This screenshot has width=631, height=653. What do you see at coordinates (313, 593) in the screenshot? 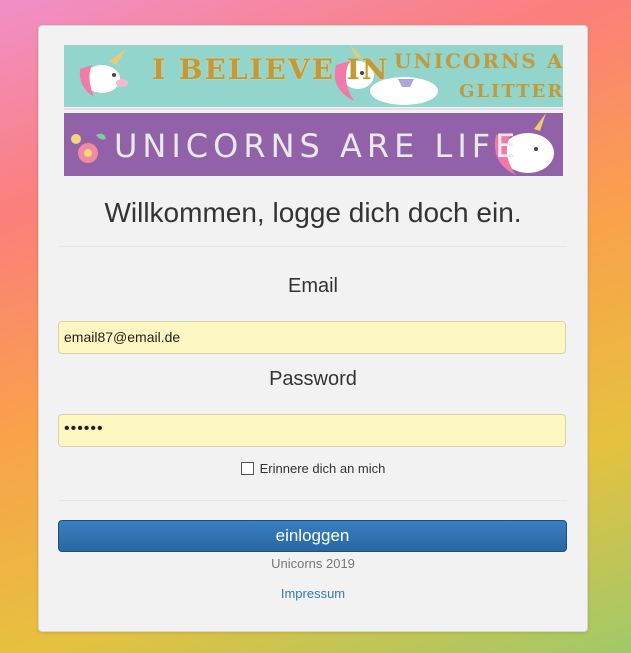
I see `impressum-link: Impressum` at bounding box center [313, 593].